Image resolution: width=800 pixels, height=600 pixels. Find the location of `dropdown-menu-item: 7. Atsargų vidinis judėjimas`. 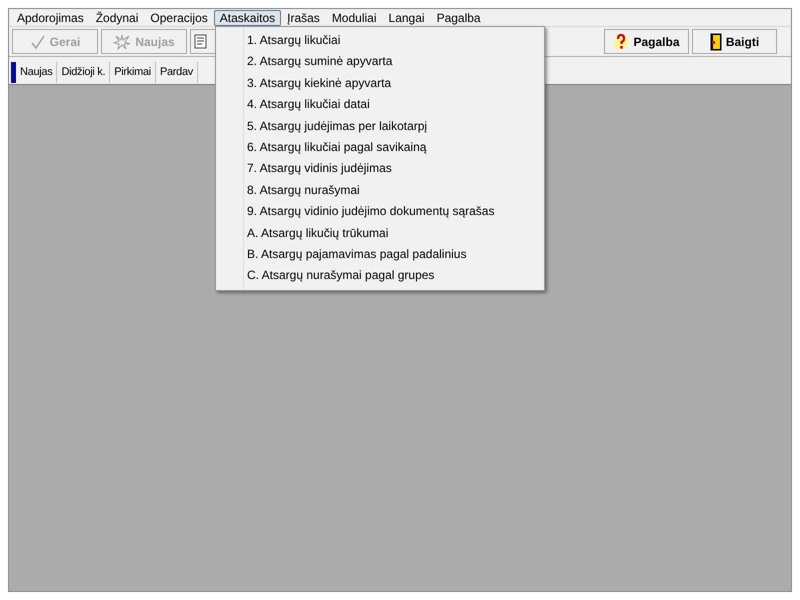

dropdown-menu-item: 7. Atsargų vidinis judėjimas is located at coordinates (395, 169).